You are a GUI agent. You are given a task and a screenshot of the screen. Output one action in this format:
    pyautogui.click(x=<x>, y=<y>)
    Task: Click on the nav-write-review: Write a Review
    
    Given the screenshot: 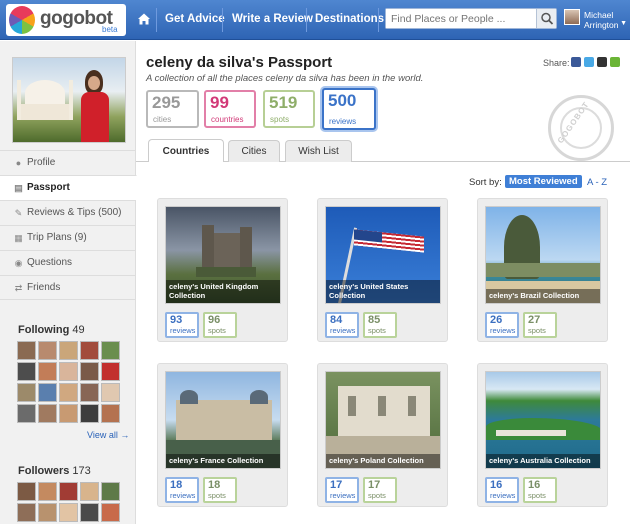 What is the action you would take?
    pyautogui.click(x=272, y=19)
    